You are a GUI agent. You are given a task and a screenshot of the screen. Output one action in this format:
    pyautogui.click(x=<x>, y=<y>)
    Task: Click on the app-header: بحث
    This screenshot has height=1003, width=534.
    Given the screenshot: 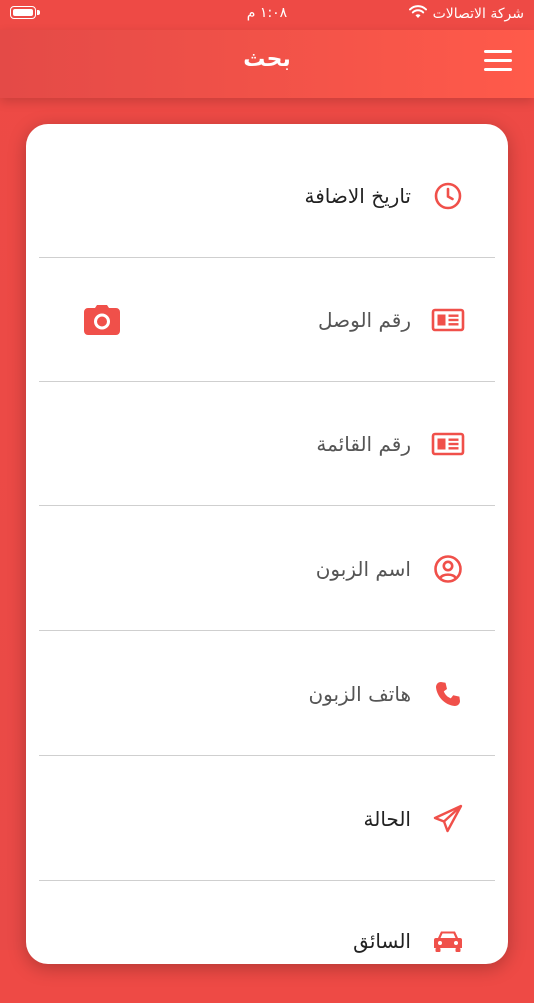 What is the action you would take?
    pyautogui.click(x=267, y=64)
    